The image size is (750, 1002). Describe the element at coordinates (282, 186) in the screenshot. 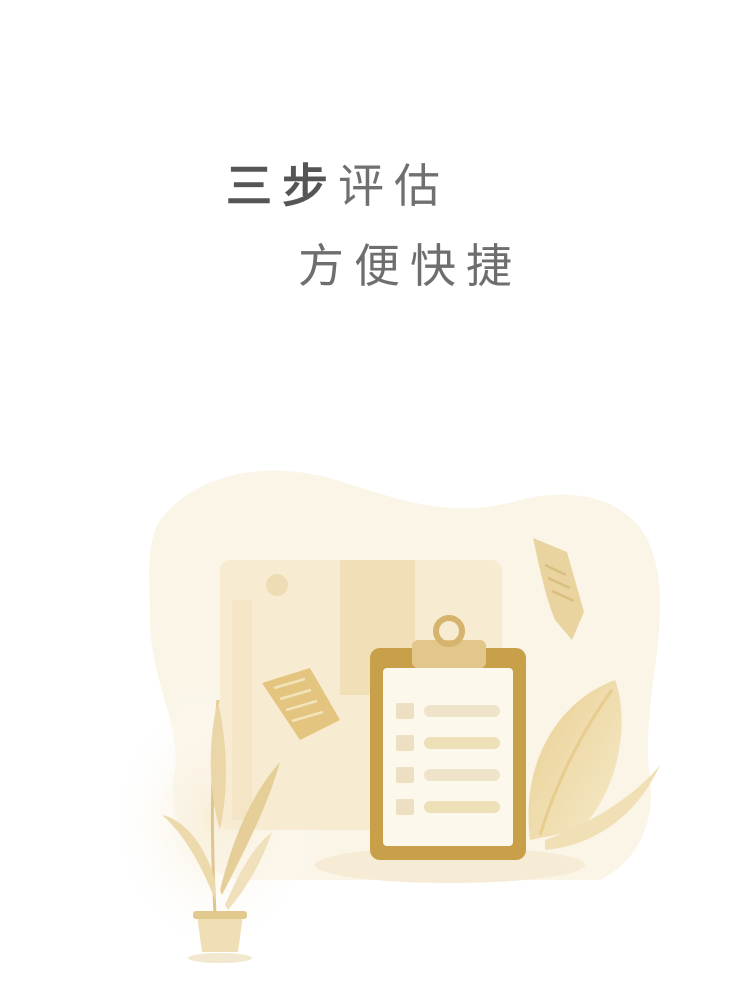

I see `headline-bold-text: 三步` at that location.